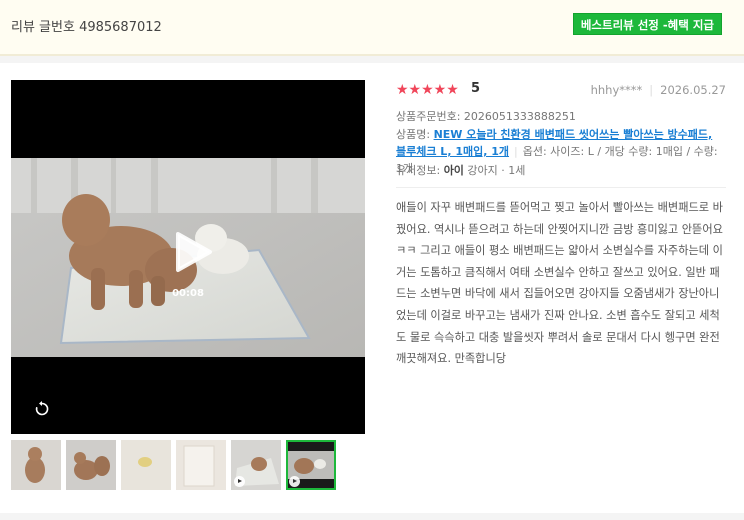 Image resolution: width=744 pixels, height=520 pixels. I want to click on review-header: 리뷰 글번호 4985687012 베스트리뷰 선정 -혜택 지급, so click(372, 28).